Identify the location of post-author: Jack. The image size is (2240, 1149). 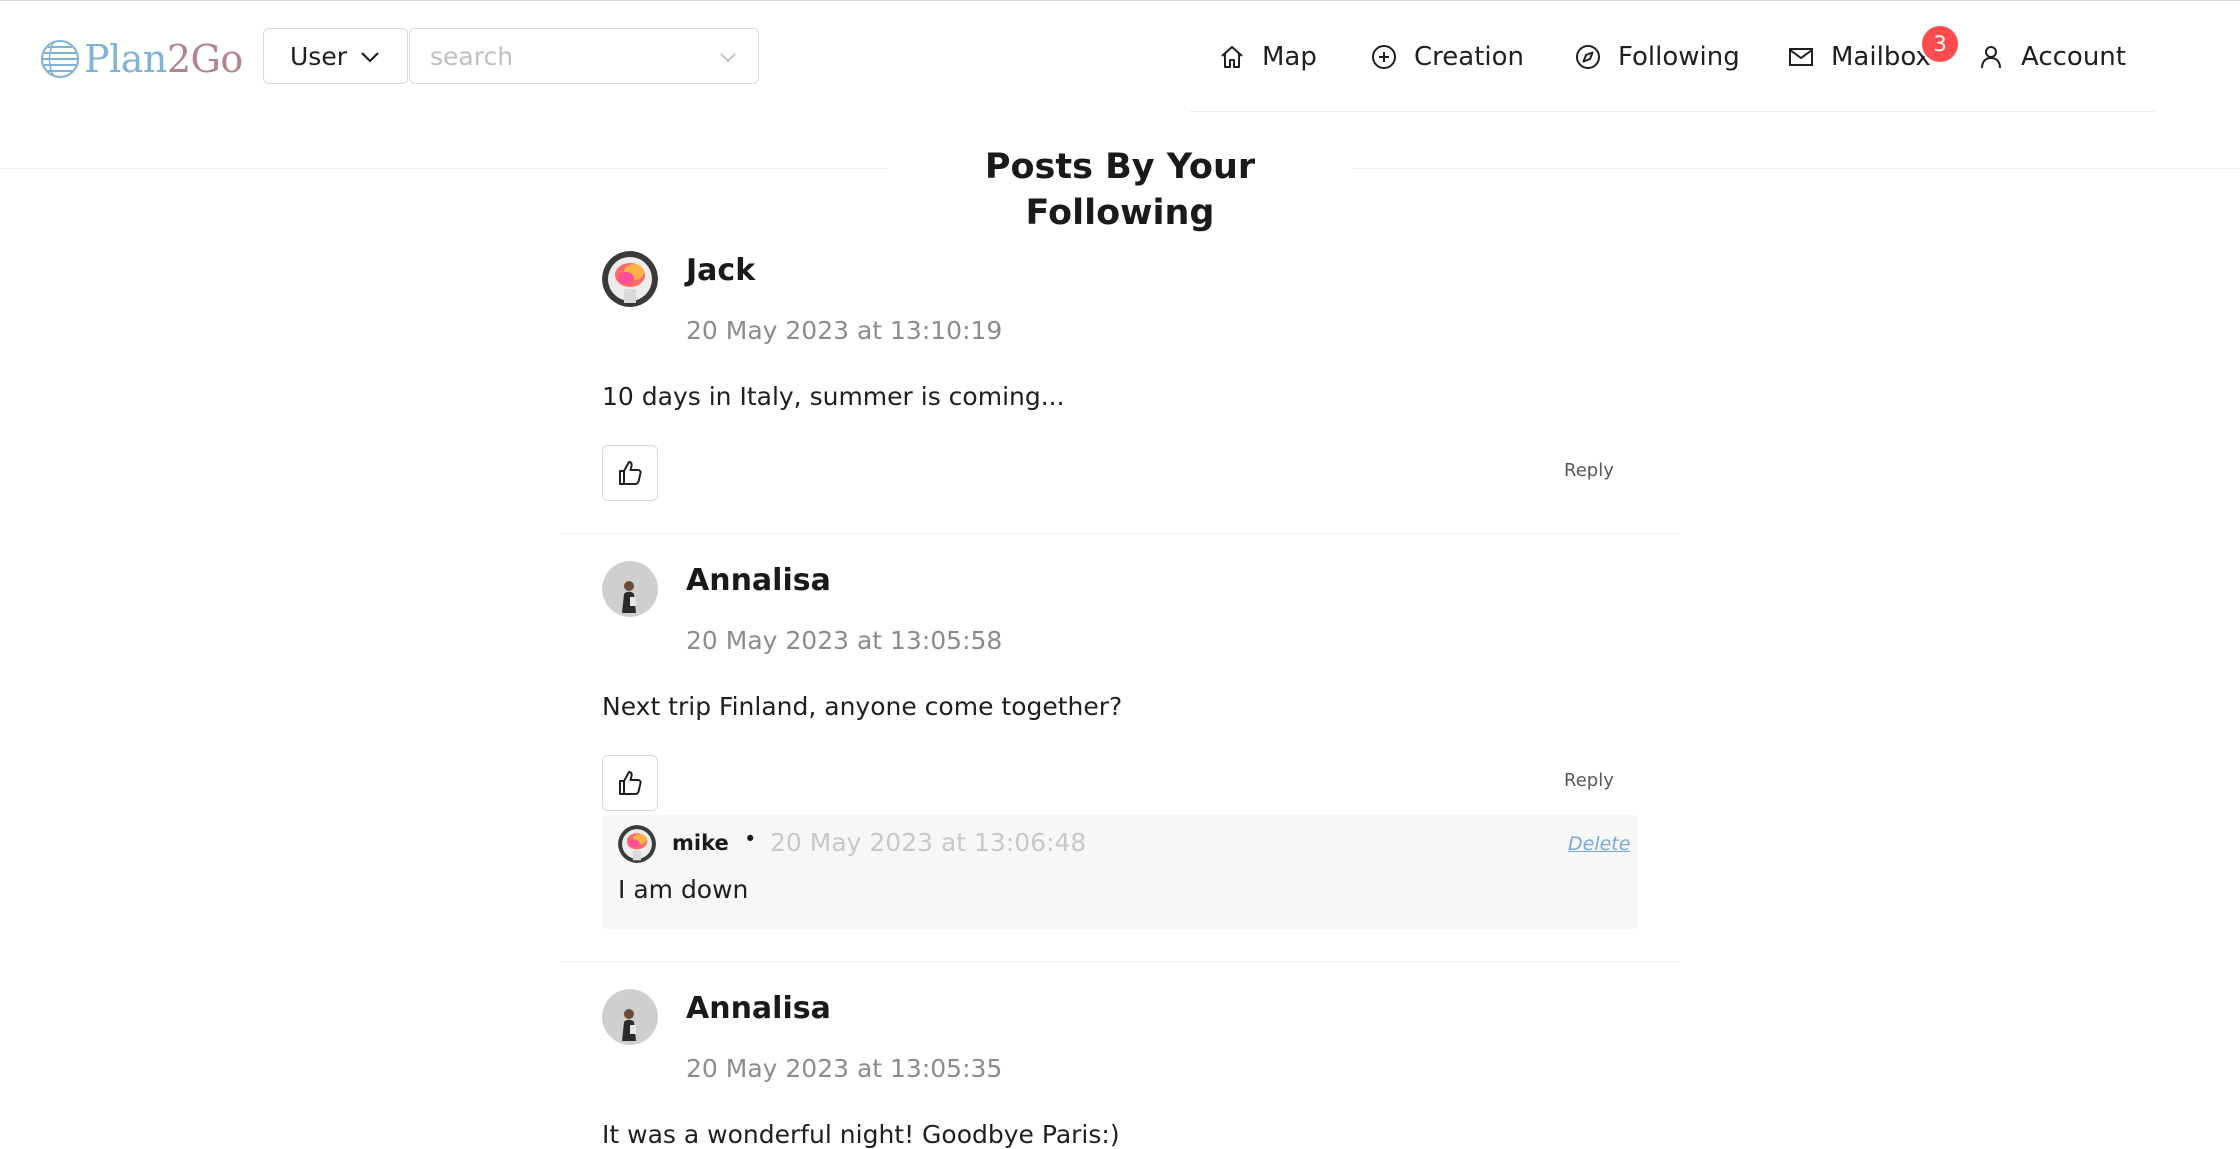
(720, 270).